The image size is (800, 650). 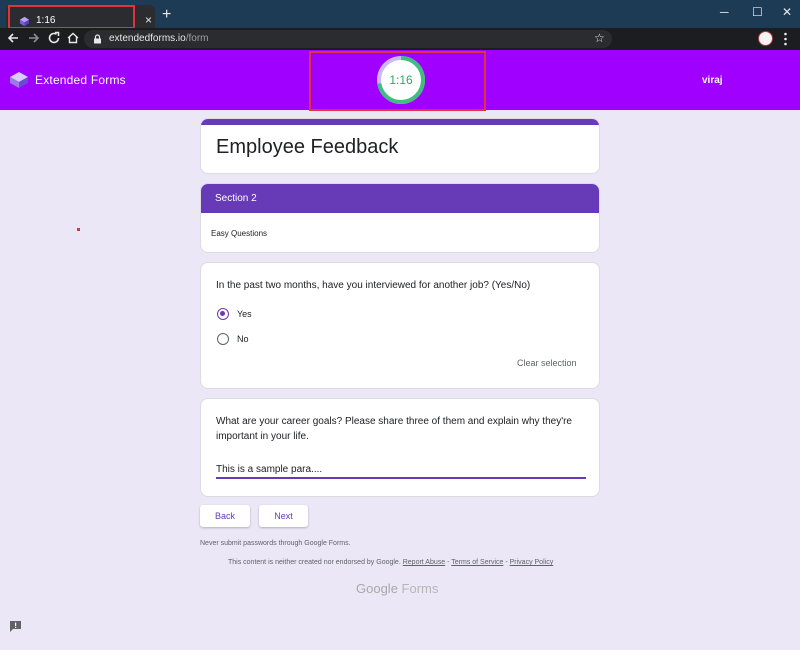 I want to click on lock-icon, so click(x=97, y=39).